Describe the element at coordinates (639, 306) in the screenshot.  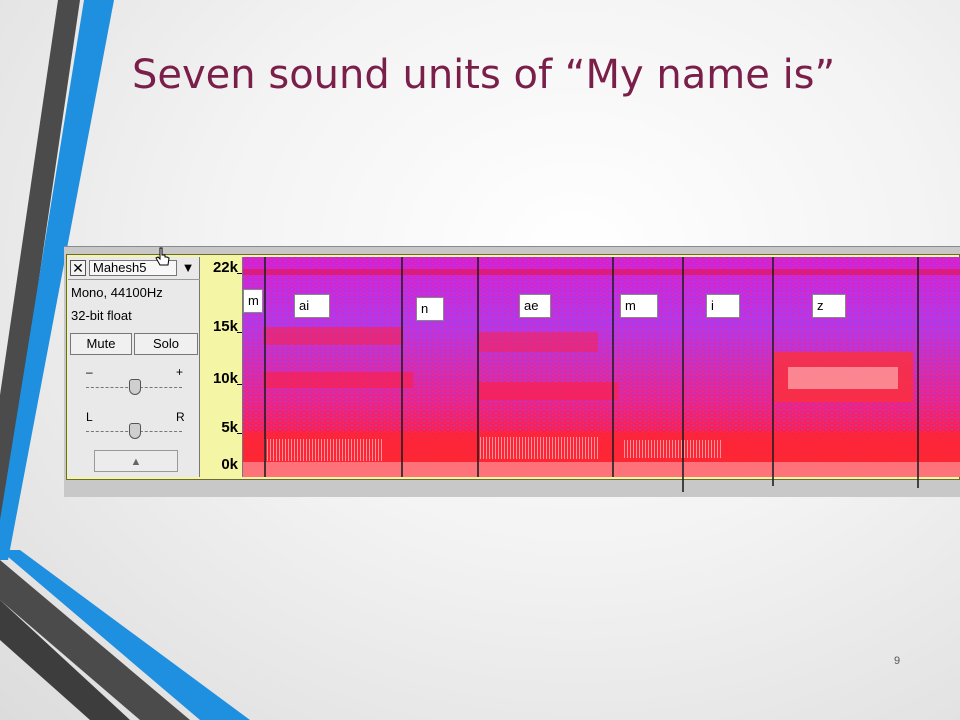
I see `segment-label-m2: m` at that location.